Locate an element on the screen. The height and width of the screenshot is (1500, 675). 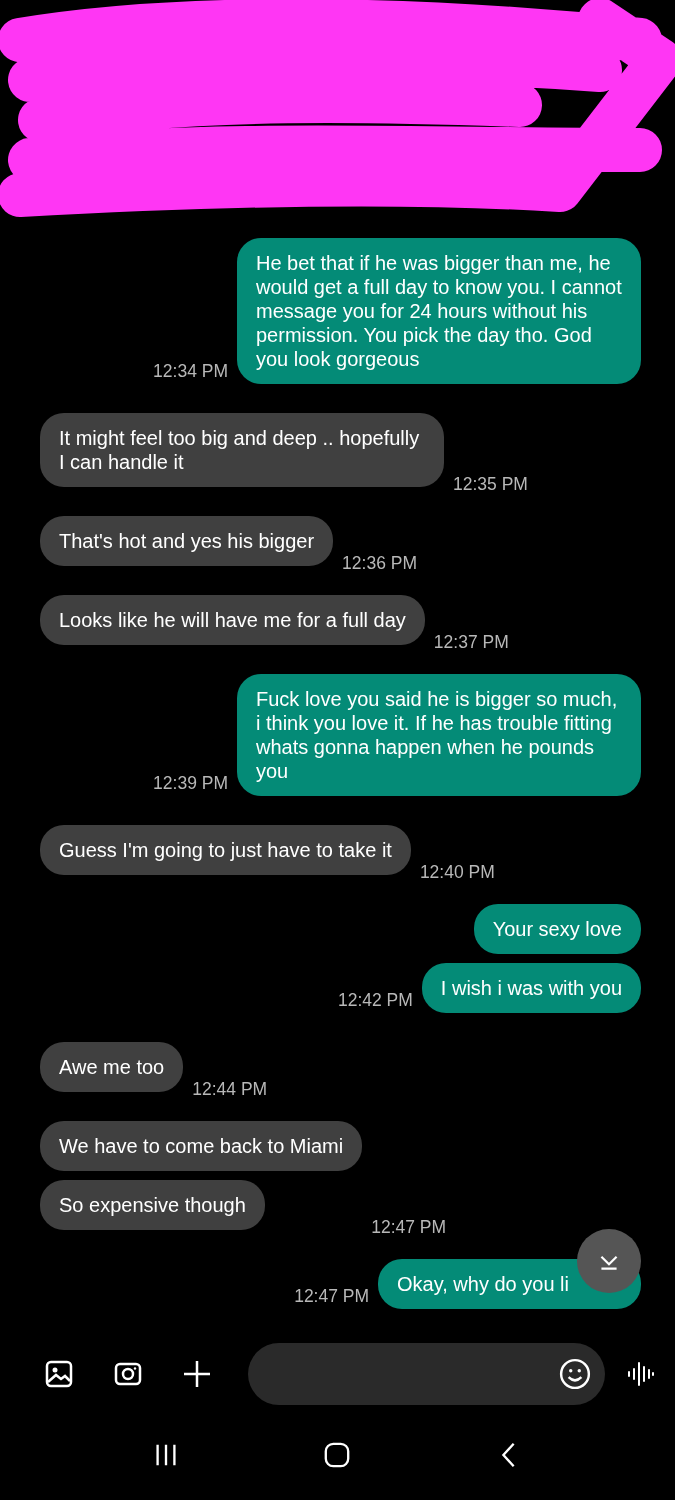
timestamp: 12:42 PM is located at coordinates (375, 1001).